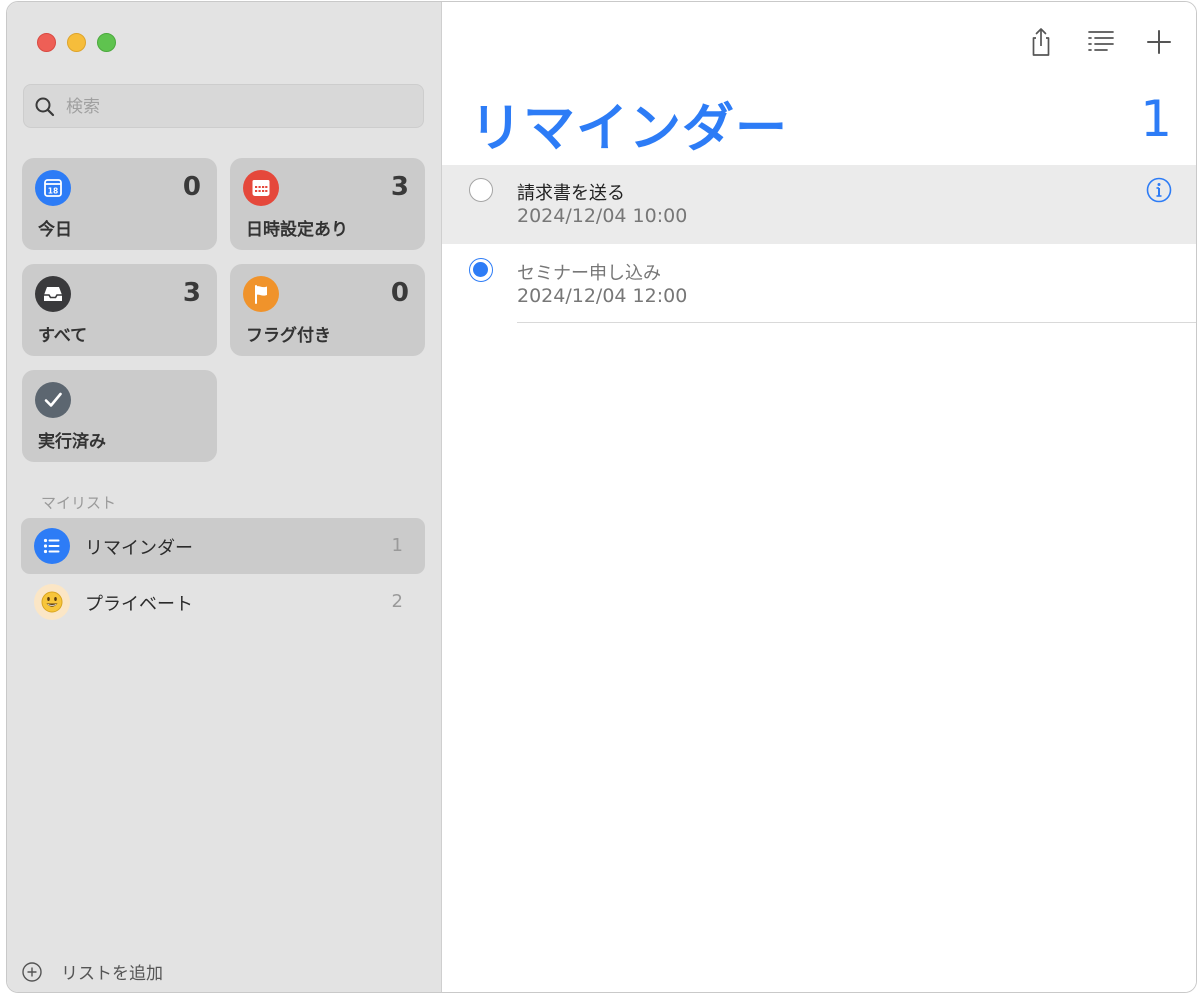  Describe the element at coordinates (119, 310) in the screenshot. I see `smart-list-all: 3 すべて` at that location.